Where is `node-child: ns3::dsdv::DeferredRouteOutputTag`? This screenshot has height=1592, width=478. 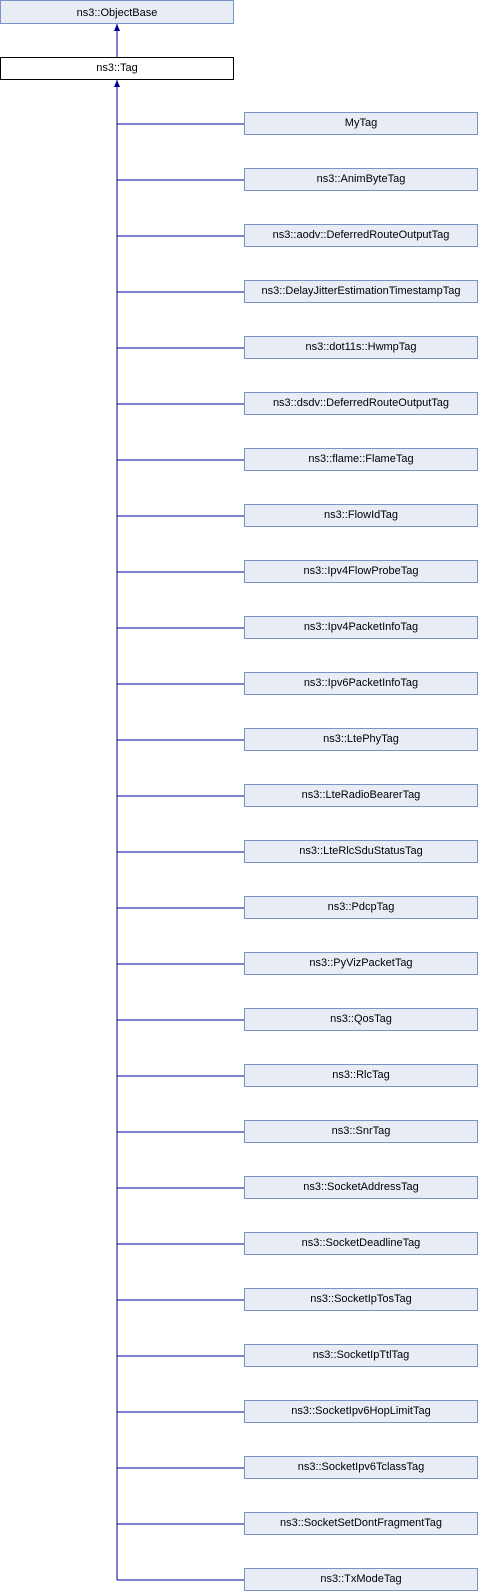 node-child: ns3::dsdv::DeferredRouteOutputTag is located at coordinates (361, 403).